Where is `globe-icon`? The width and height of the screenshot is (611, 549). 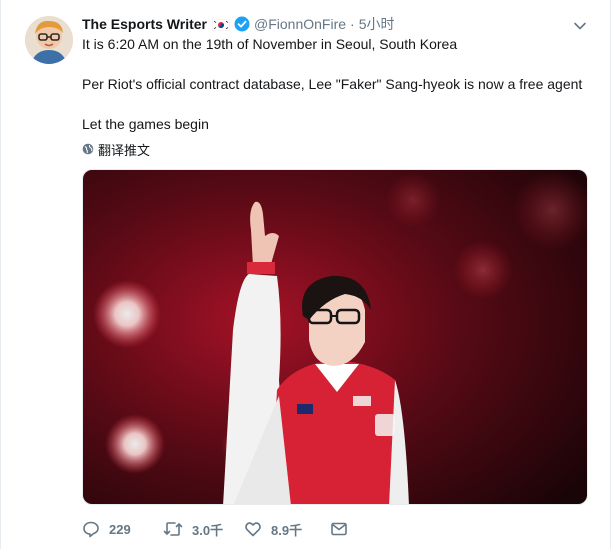
globe-icon is located at coordinates (88, 149).